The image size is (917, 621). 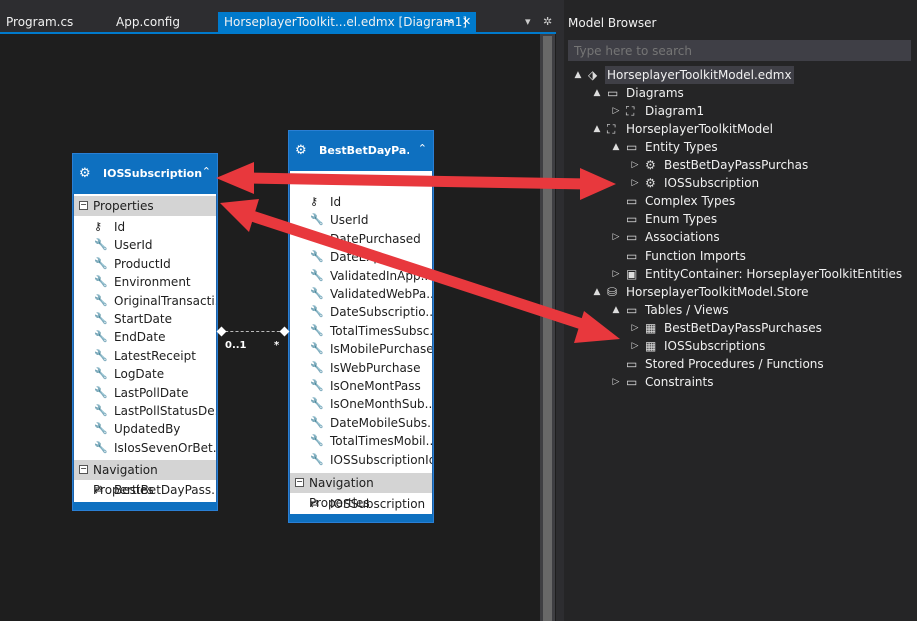 What do you see at coordinates (145, 174) in the screenshot?
I see `entity-header: ⚙ IOSSubscription ⌃` at bounding box center [145, 174].